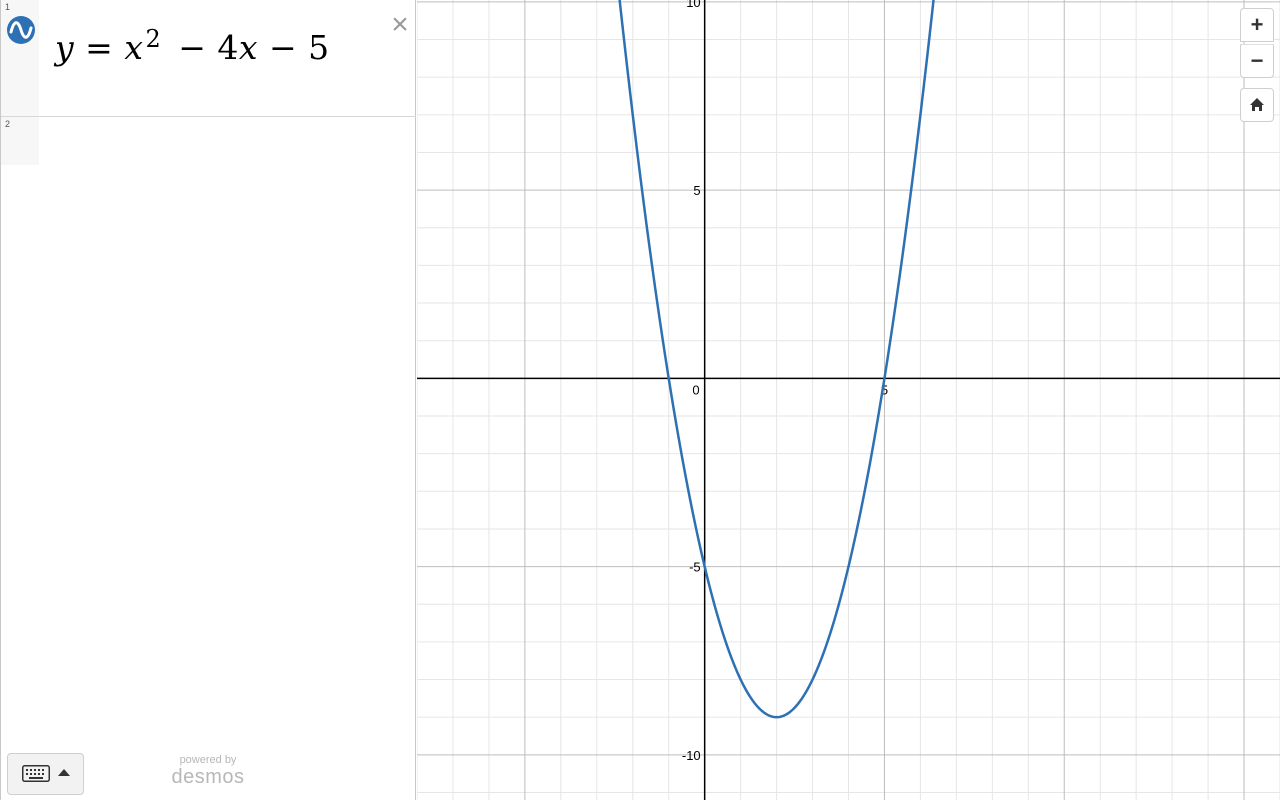  I want to click on y-tick-label: 10, so click(693, 5).